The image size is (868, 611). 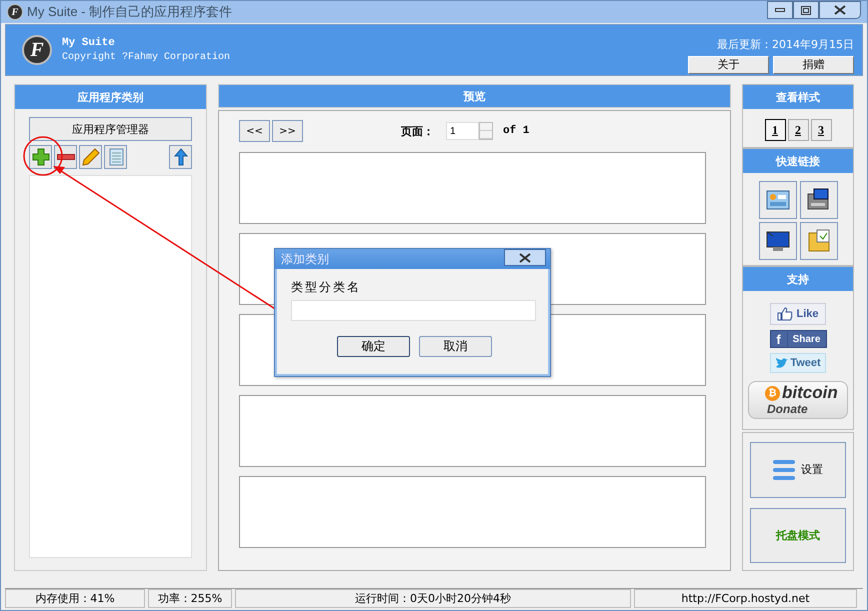 I want to click on plus-icon, so click(x=41, y=157).